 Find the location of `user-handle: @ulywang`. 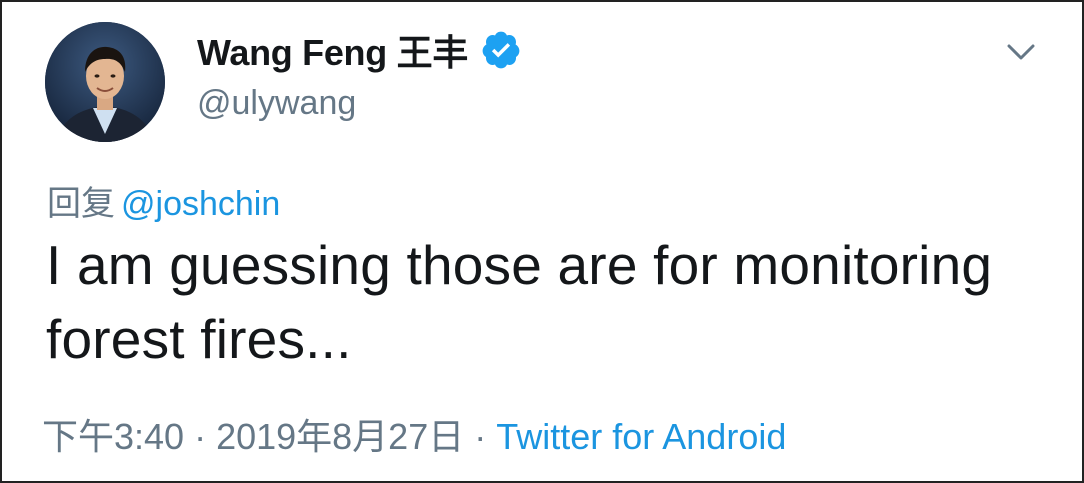

user-handle: @ulywang is located at coordinates (276, 103).